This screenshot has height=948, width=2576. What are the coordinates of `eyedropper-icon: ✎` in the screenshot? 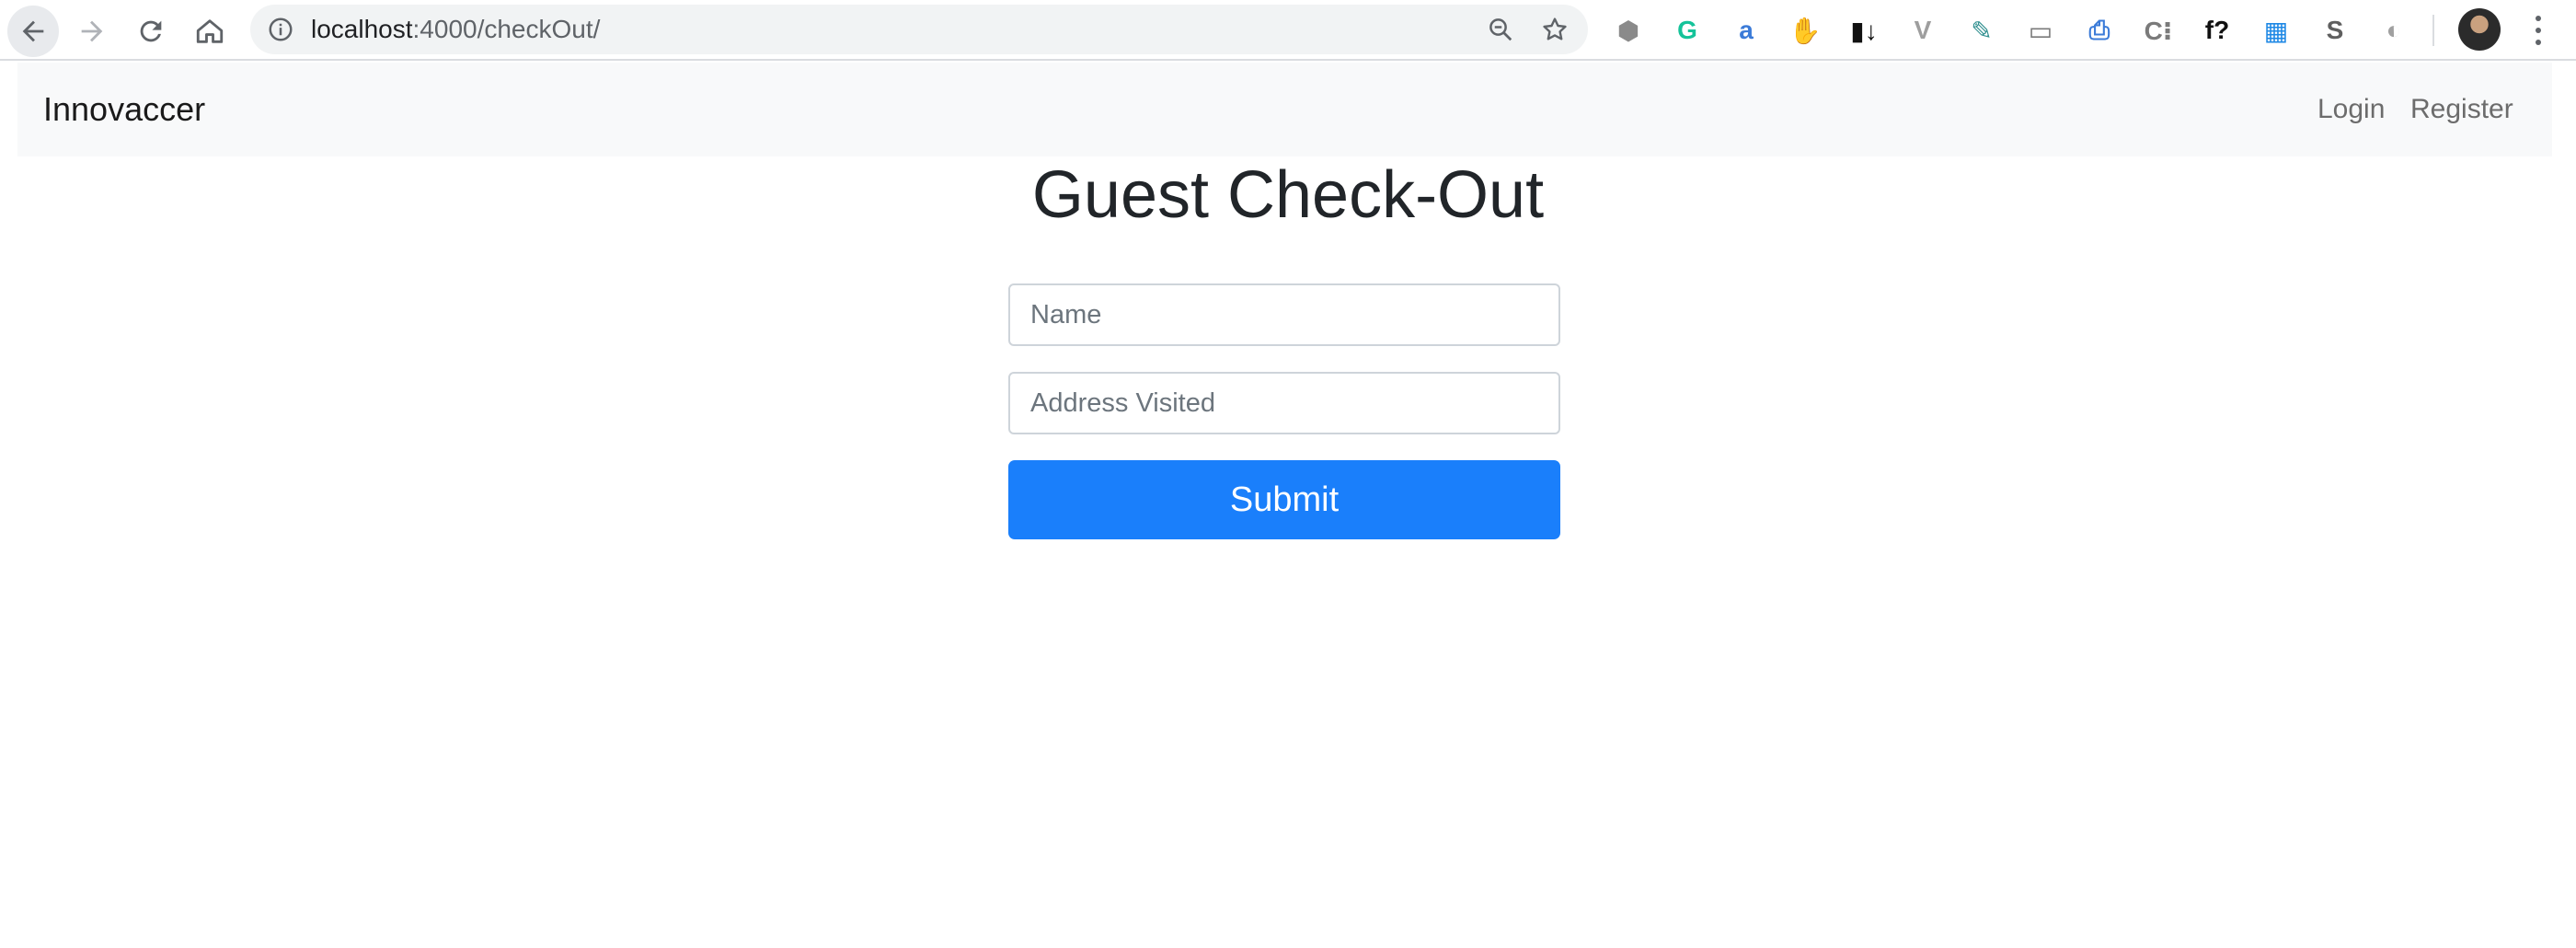 It's located at (1982, 30).